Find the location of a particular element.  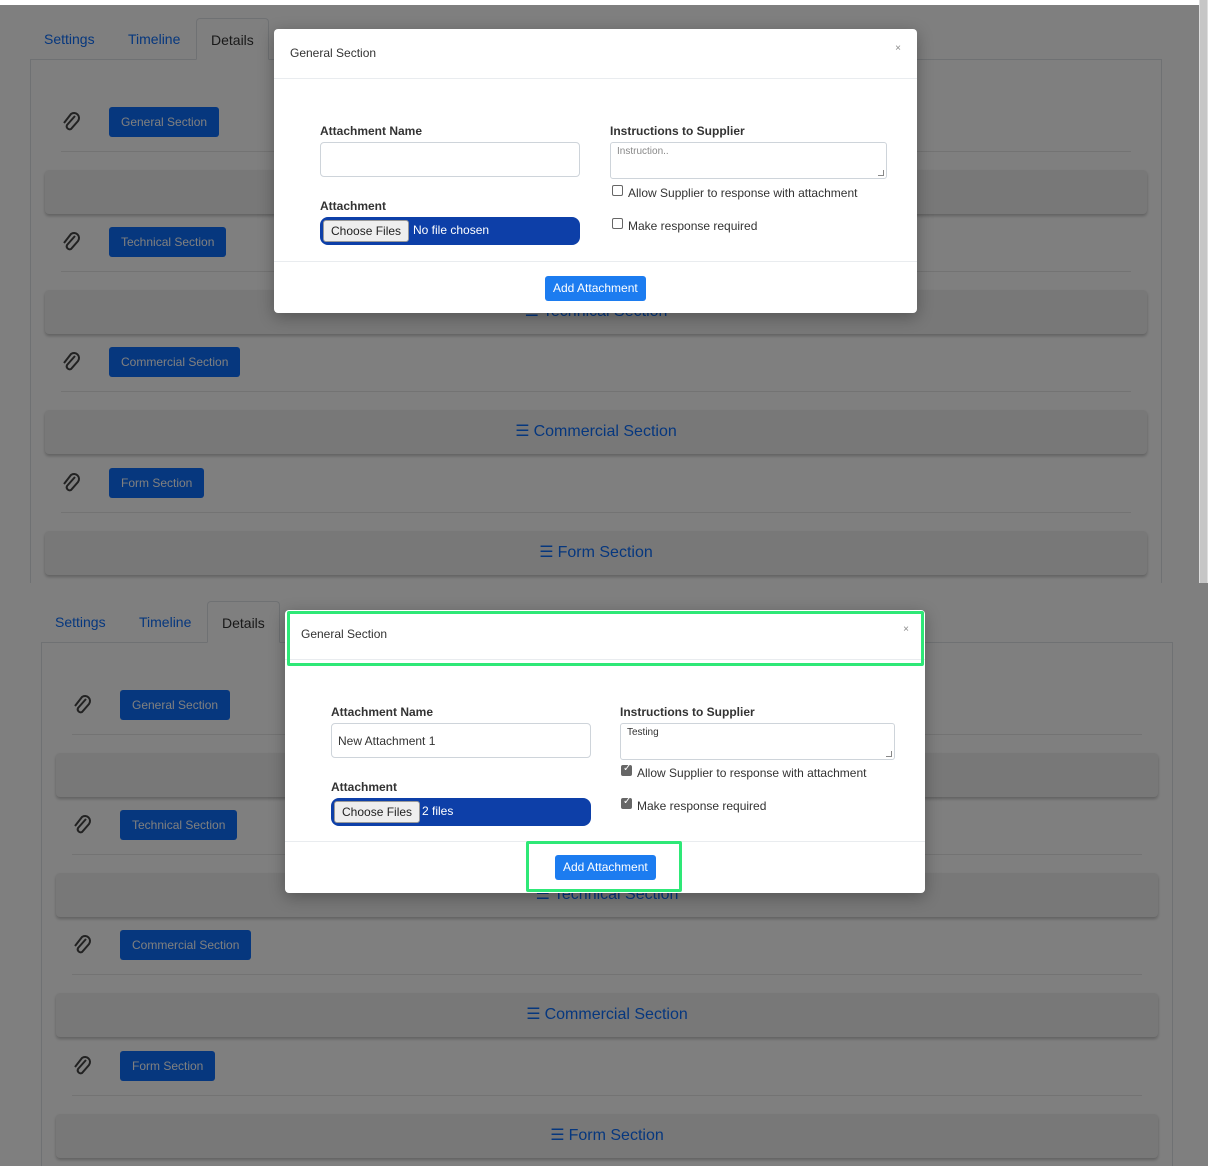

instructions-value: Testing is located at coordinates (643, 732).